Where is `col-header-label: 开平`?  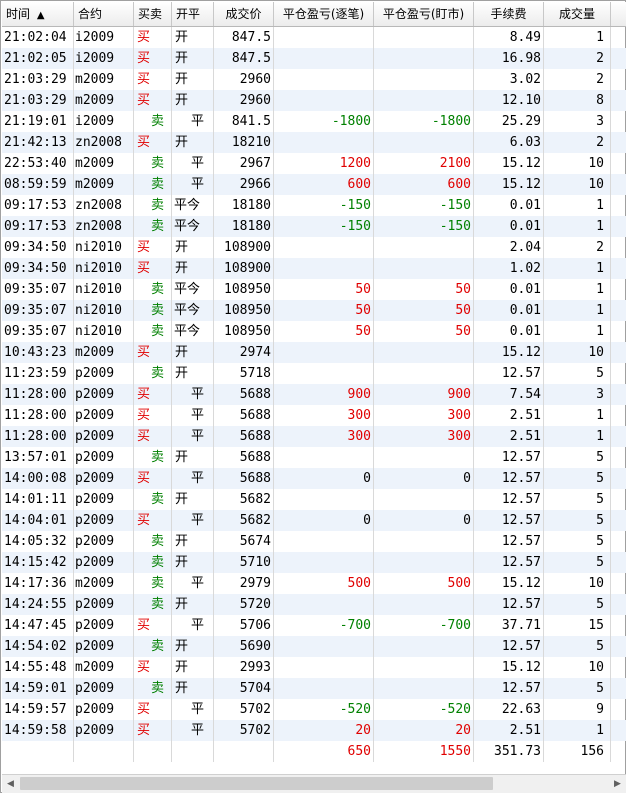 col-header-label: 开平 is located at coordinates (188, 14).